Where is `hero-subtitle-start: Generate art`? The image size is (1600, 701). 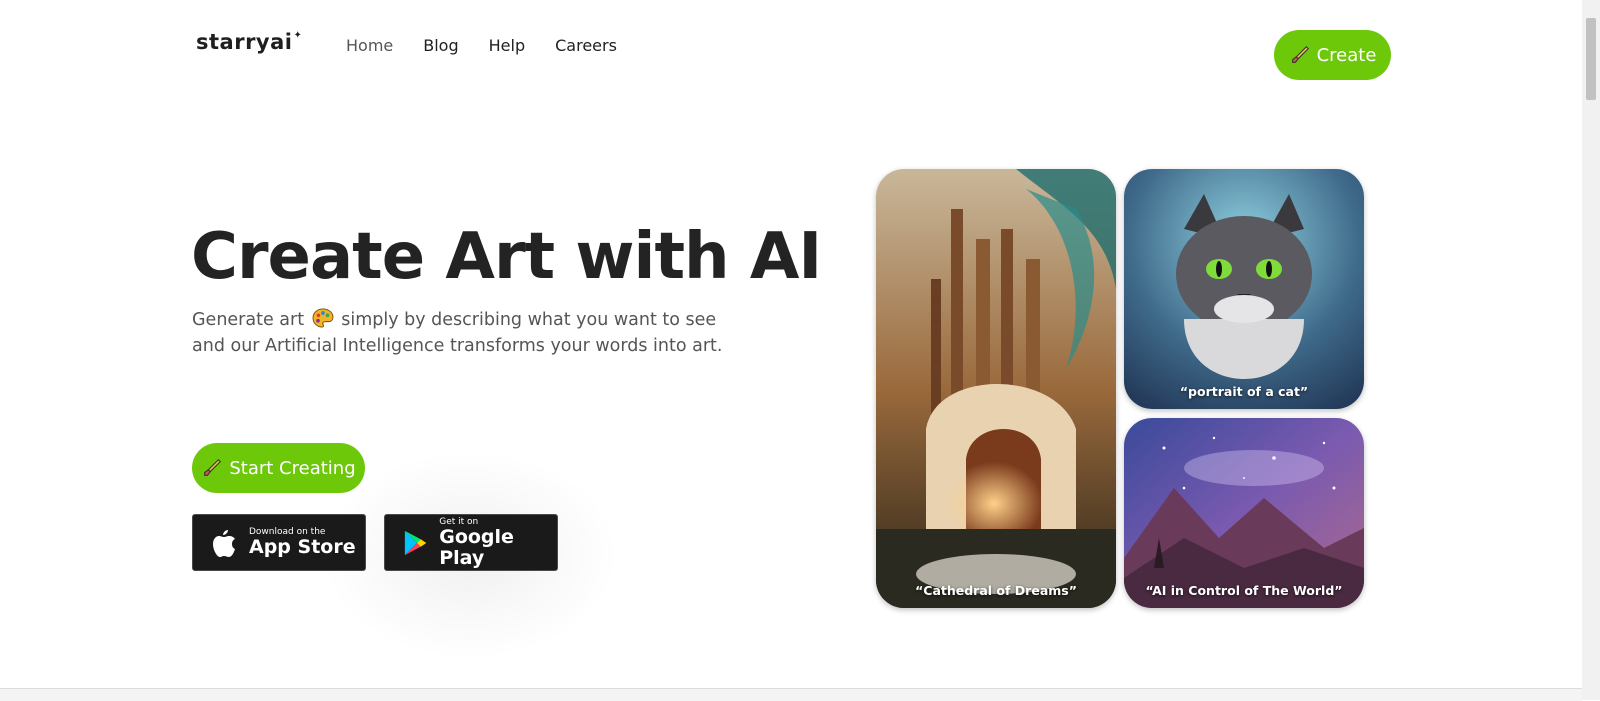
hero-subtitle-start: Generate art is located at coordinates (248, 320).